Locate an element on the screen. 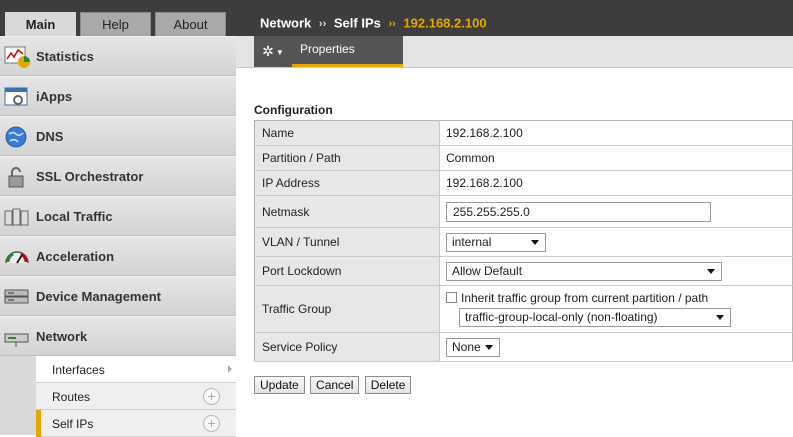  servers-icon is located at coordinates (17, 217).